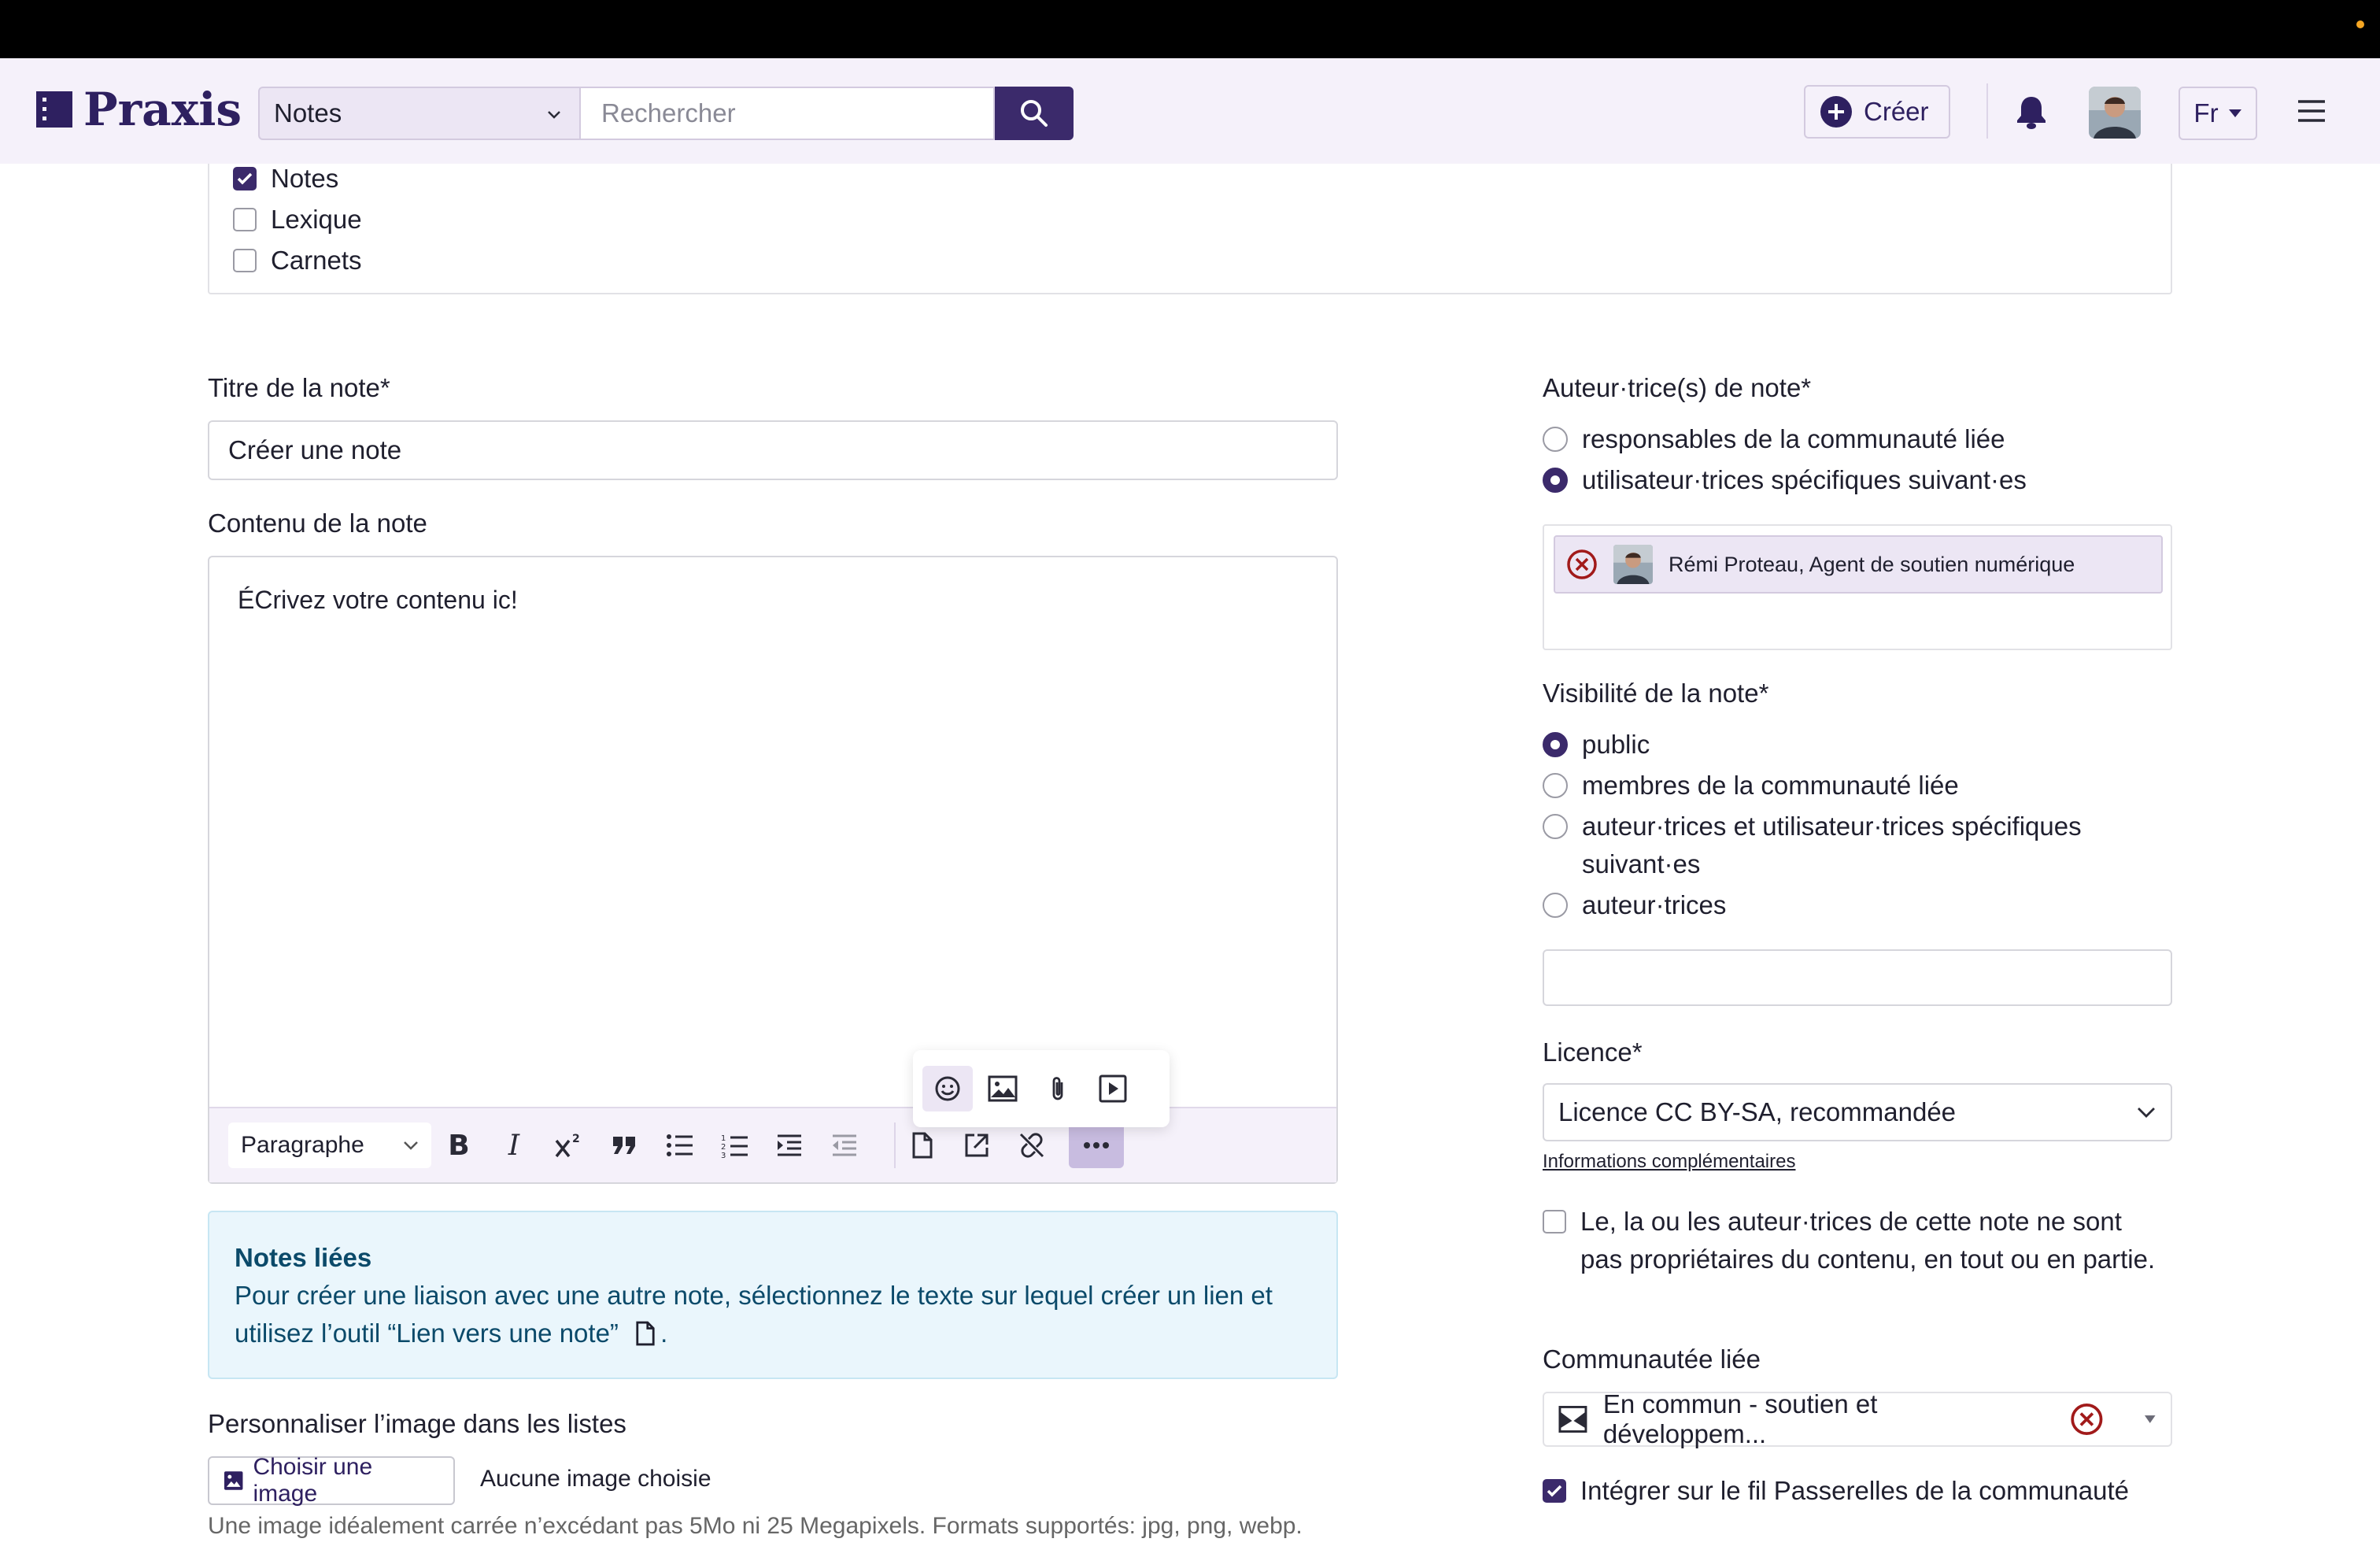  I want to click on more-tools-popup, so click(1041, 1088).